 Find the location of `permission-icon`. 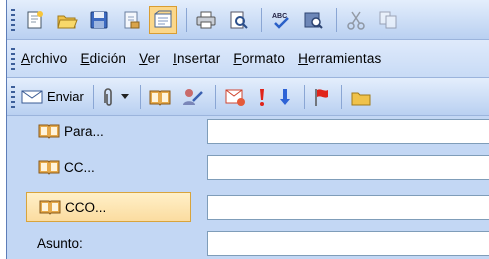

permission-icon is located at coordinates (132, 19).